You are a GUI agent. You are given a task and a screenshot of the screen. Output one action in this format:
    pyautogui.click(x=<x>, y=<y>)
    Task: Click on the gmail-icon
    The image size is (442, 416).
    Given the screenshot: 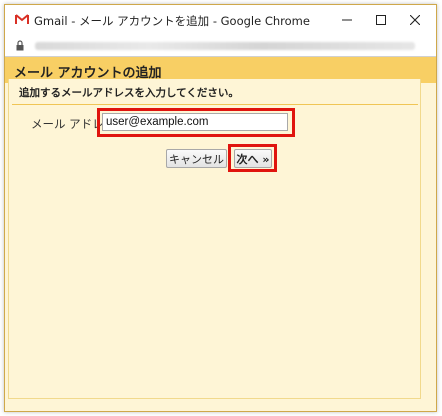 What is the action you would take?
    pyautogui.click(x=22, y=19)
    